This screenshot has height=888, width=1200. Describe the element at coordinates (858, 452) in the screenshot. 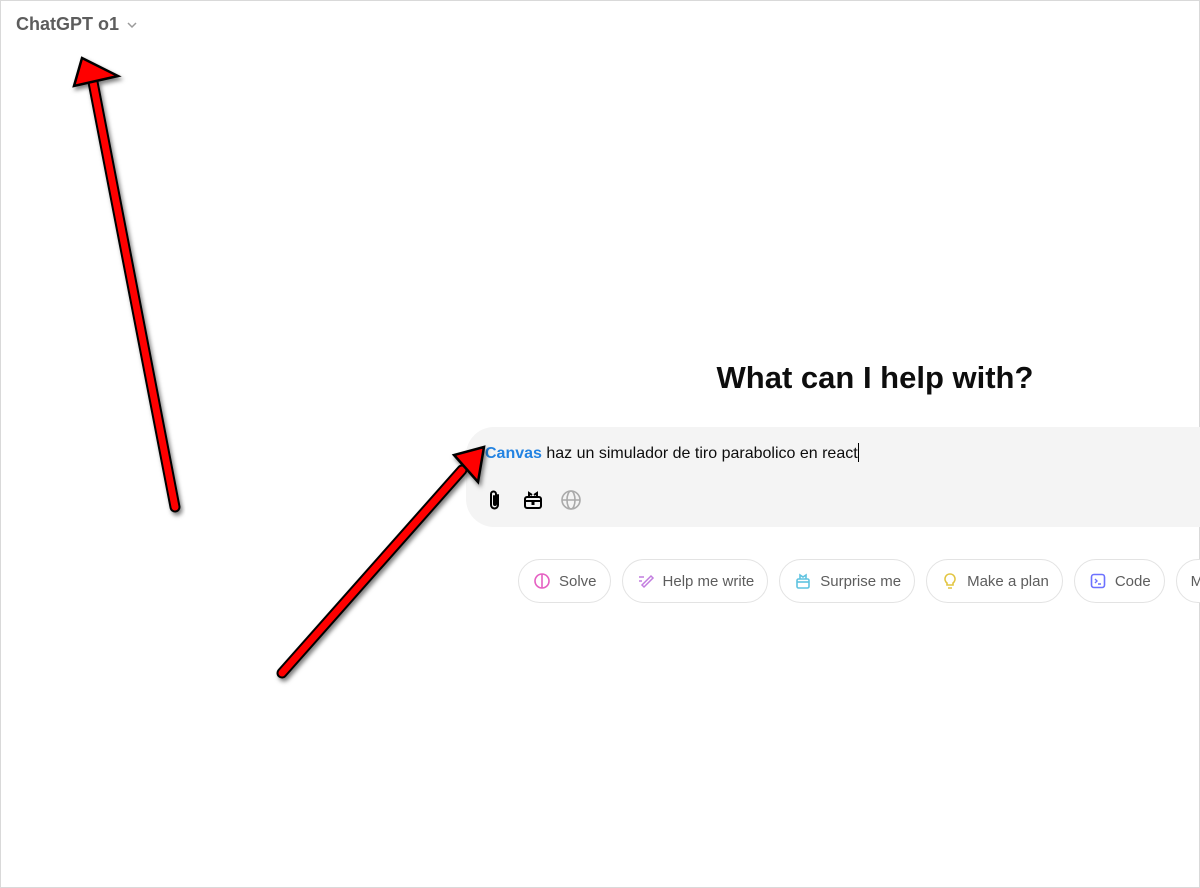

I see `text-caret` at that location.